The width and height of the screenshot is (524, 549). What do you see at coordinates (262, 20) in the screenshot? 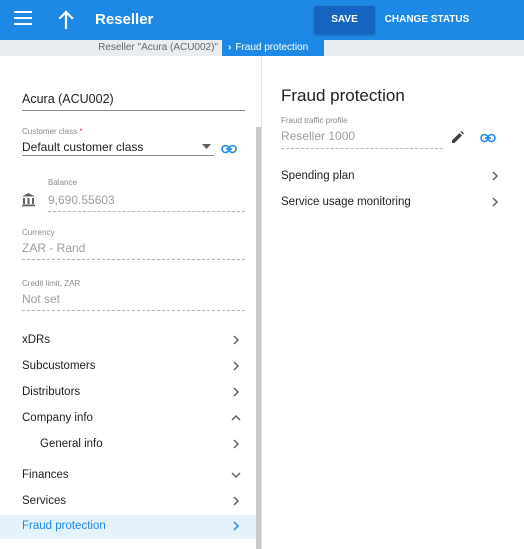
I see `top-app-bar: Reseller SAVE CHANGE STATUS` at bounding box center [262, 20].